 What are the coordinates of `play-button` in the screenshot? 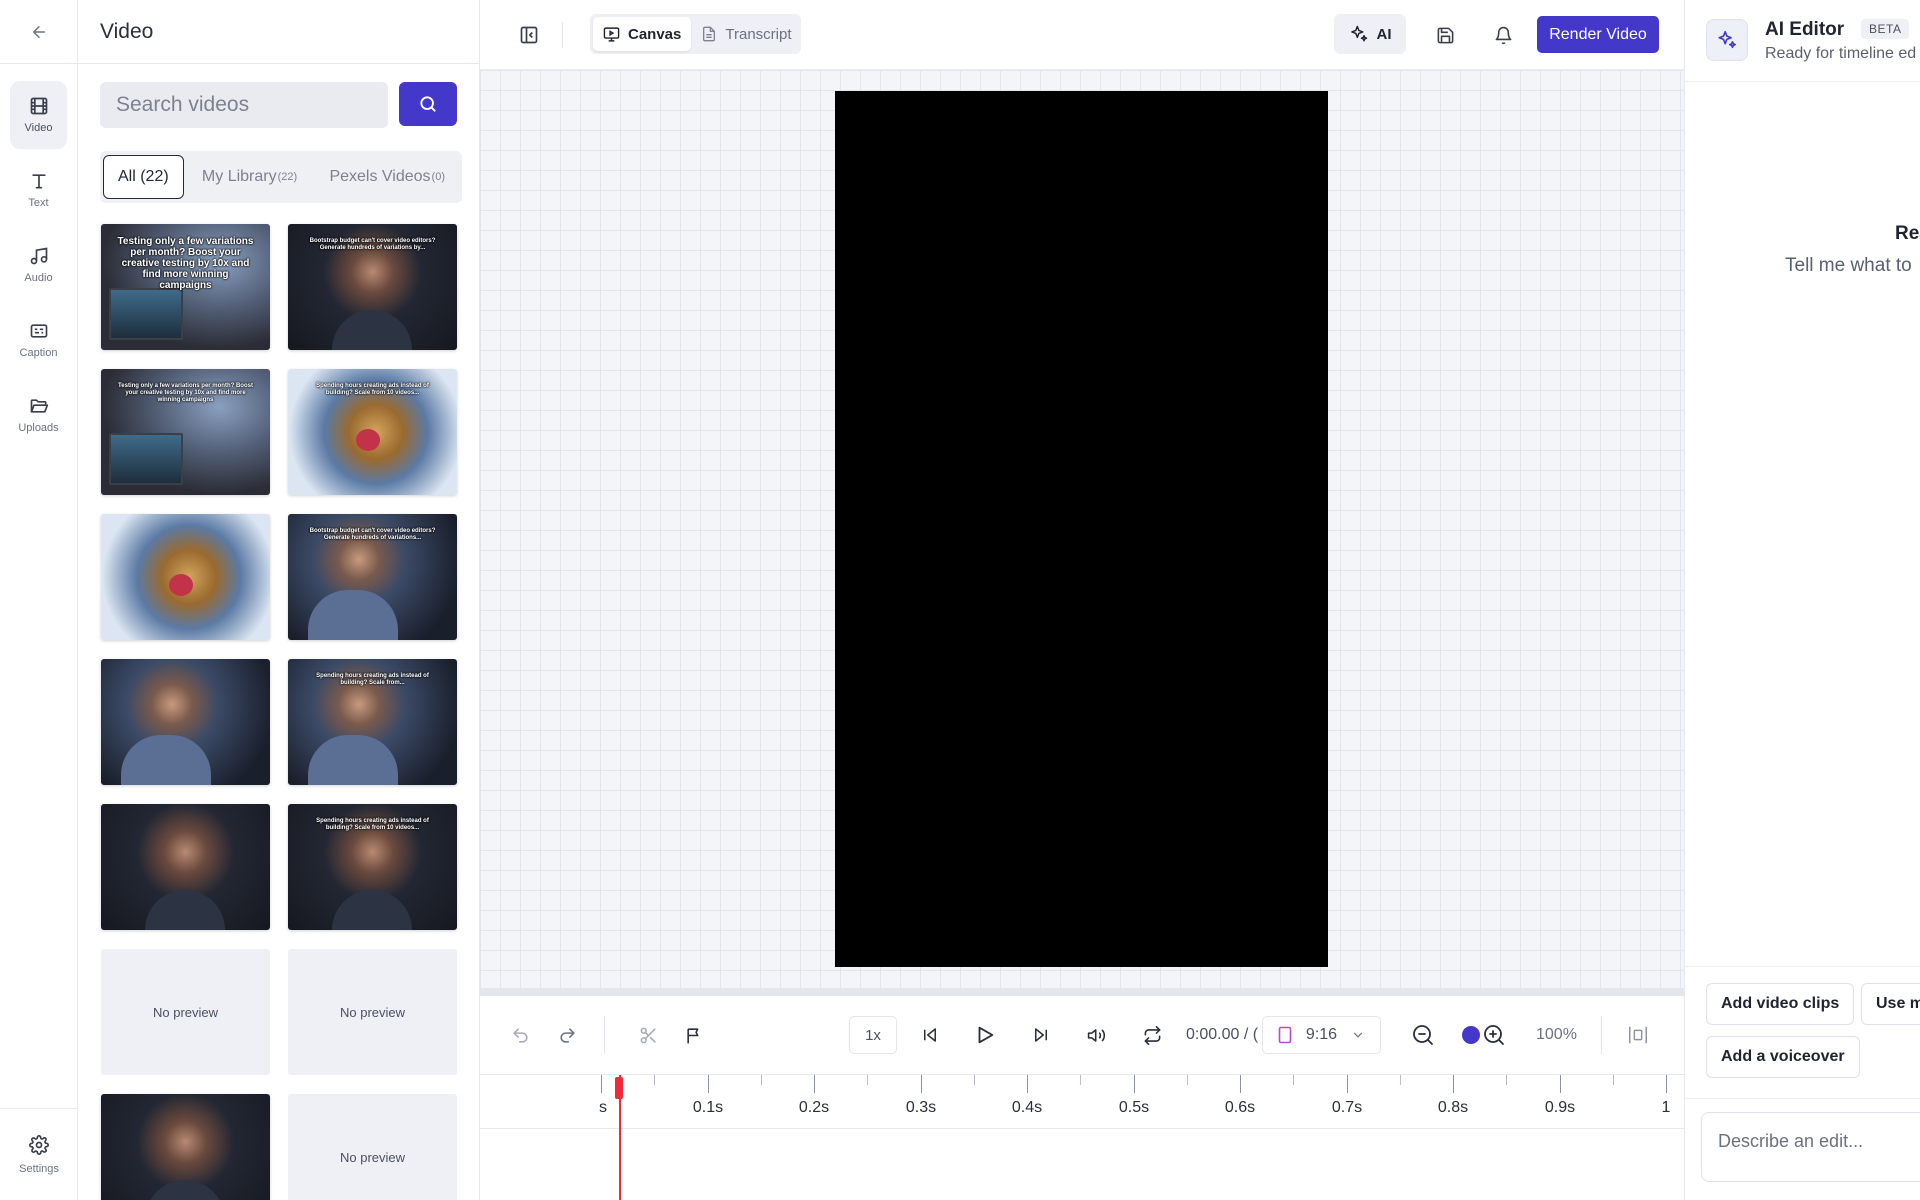 It's located at (985, 1035).